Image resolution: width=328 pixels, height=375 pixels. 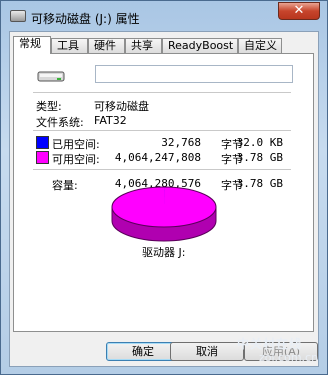 What do you see at coordinates (270, 344) in the screenshot?
I see `watermark-text: 中关村在线` at bounding box center [270, 344].